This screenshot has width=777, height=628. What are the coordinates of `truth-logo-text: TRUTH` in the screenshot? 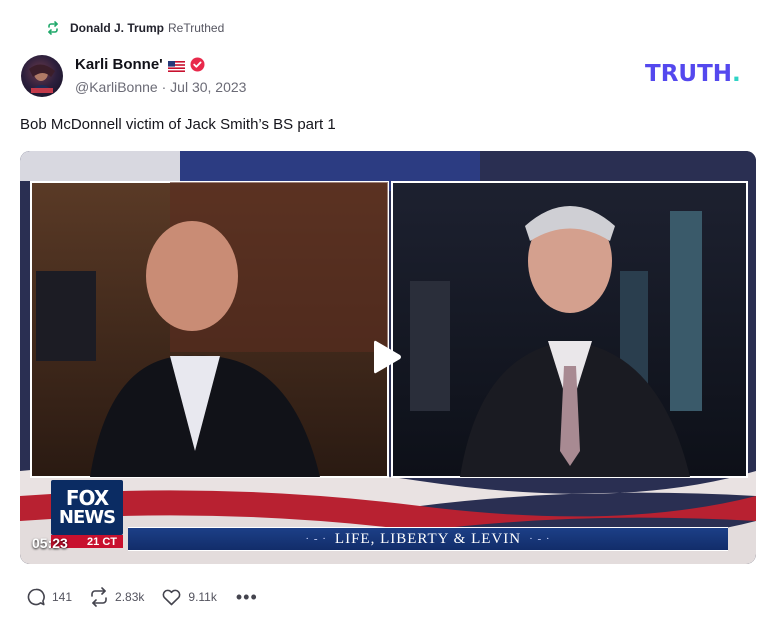 It's located at (689, 74).